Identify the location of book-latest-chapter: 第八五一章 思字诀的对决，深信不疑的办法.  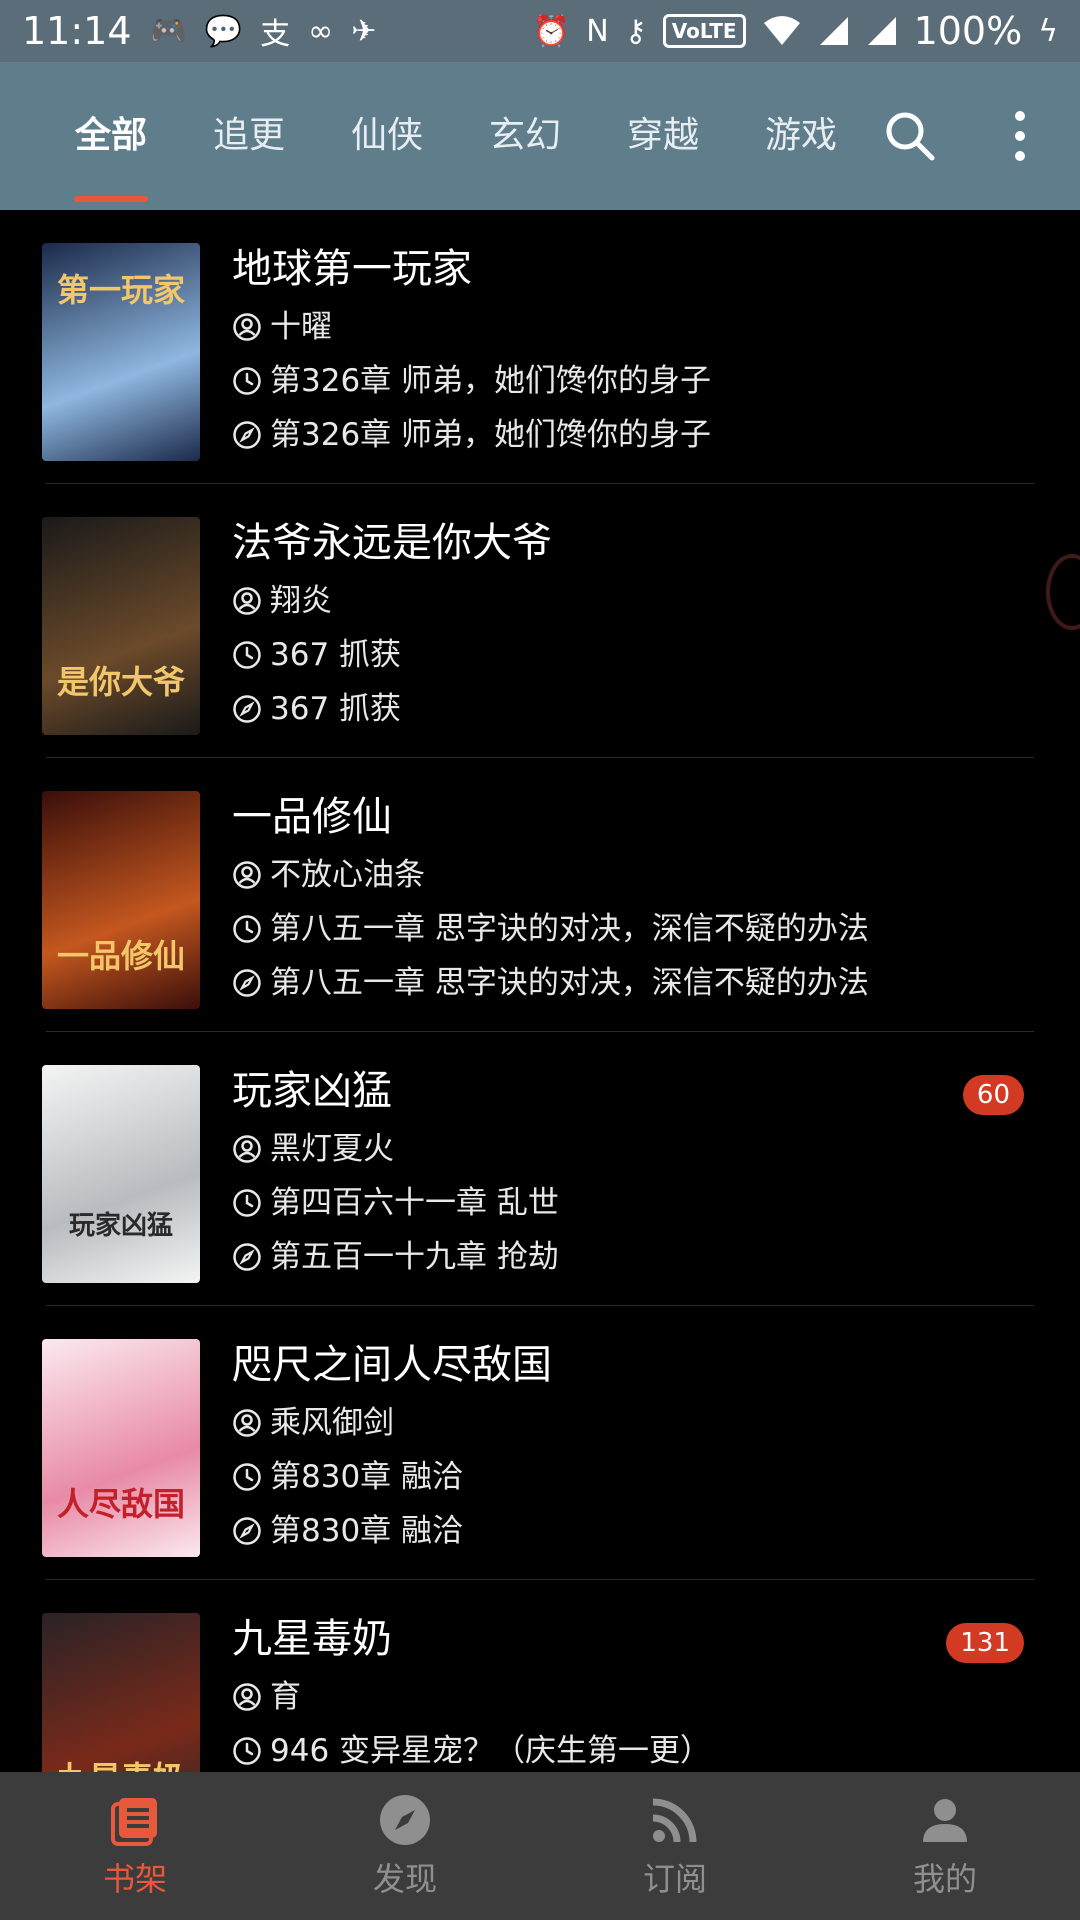
(569, 929).